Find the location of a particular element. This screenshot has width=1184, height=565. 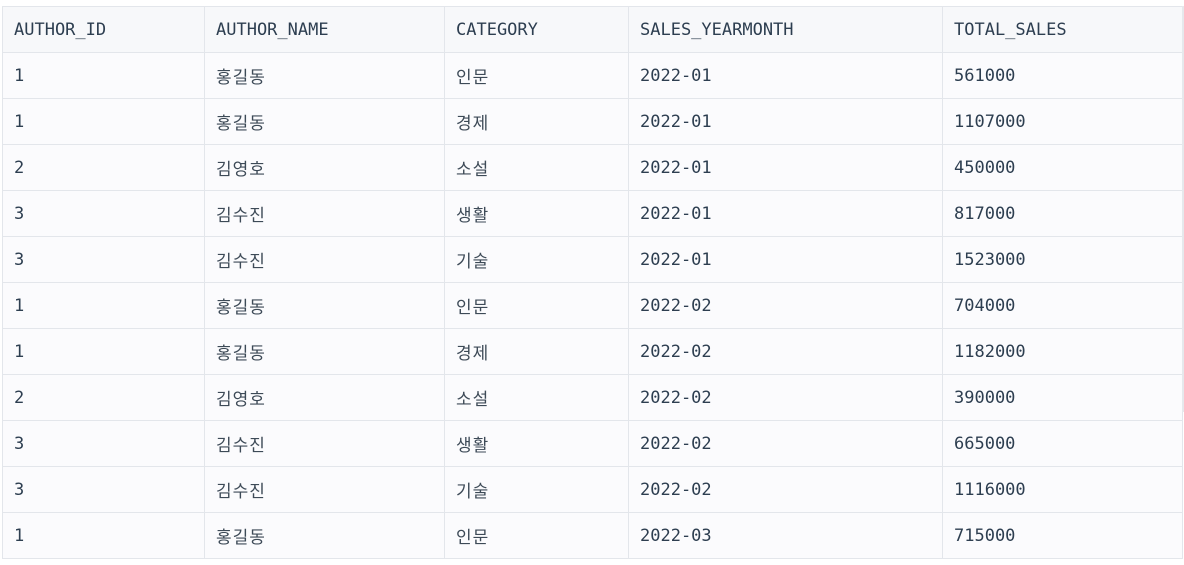

cell-total-sales: 817000 is located at coordinates (1062, 213).